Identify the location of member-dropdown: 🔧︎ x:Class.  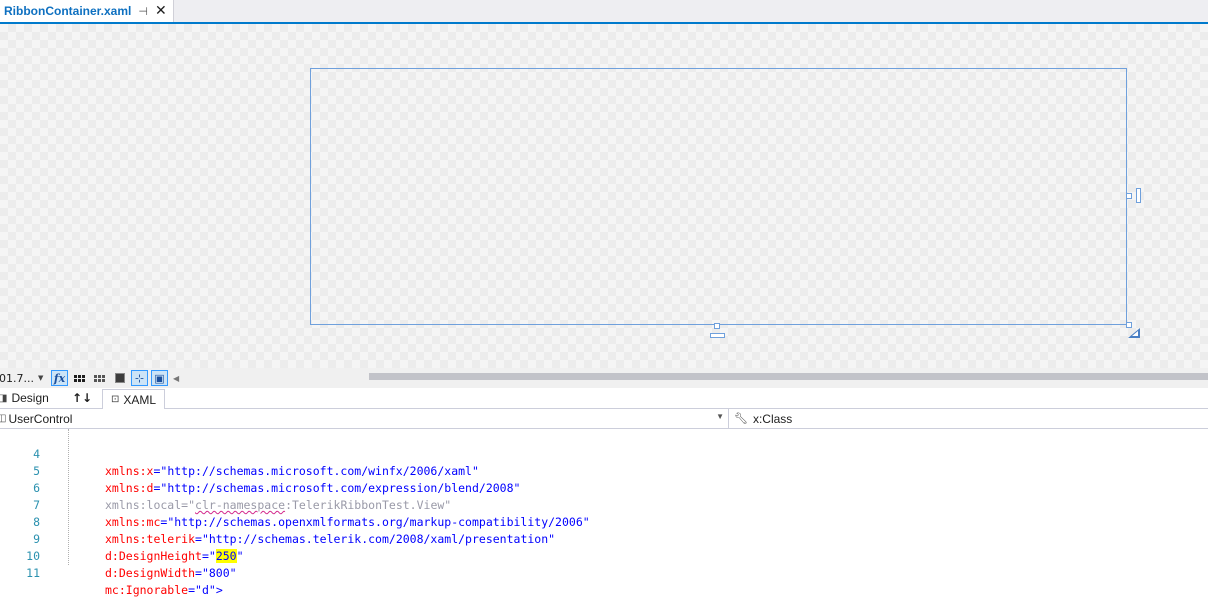
(763, 418).